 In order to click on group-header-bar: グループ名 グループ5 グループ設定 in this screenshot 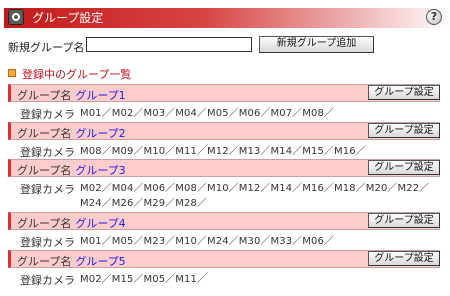, I will do `click(224, 259)`.